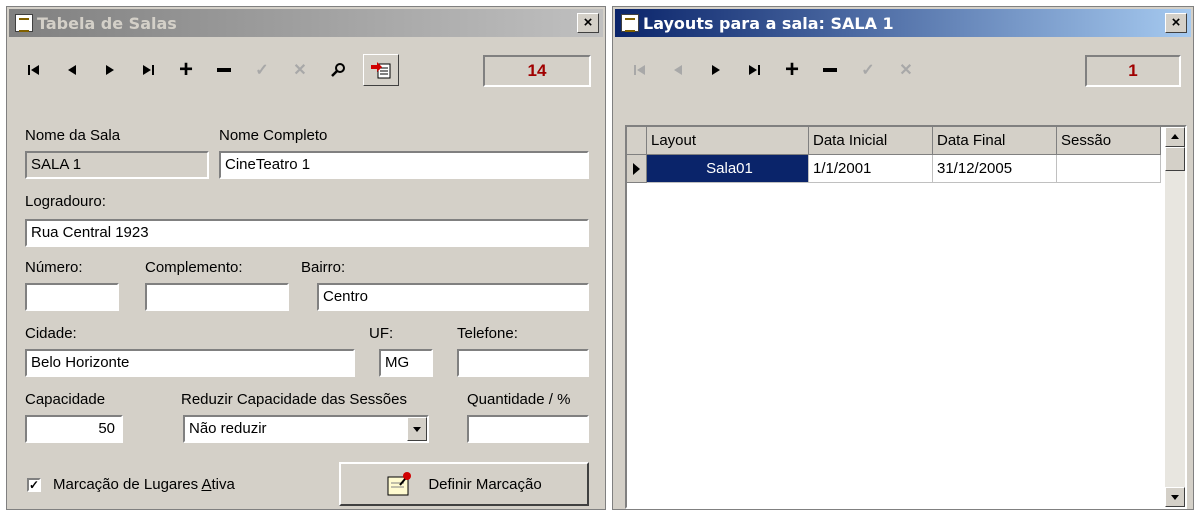 This screenshot has width=1194, height=516. I want to click on quantidade-field, so click(528, 429).